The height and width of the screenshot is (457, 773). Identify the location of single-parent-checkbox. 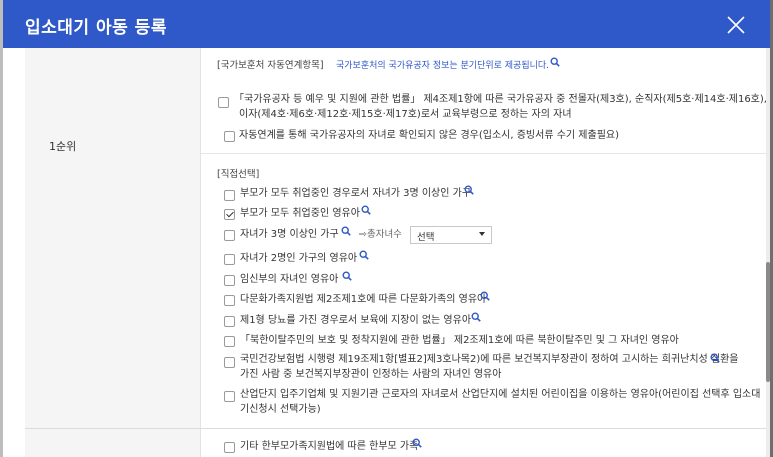
(229, 447).